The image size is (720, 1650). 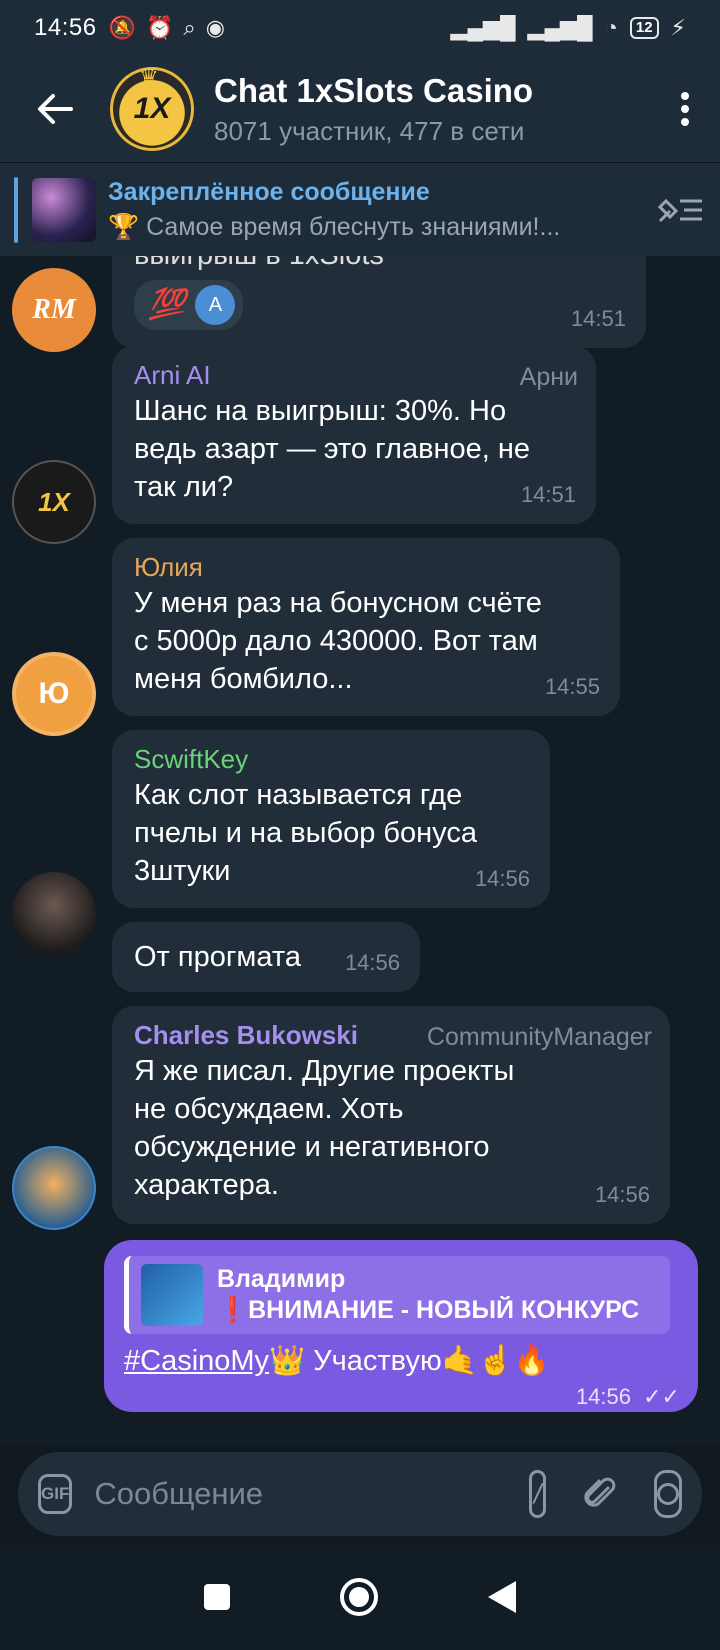 I want to click on message-composer: GIF /, so click(x=360, y=1494).